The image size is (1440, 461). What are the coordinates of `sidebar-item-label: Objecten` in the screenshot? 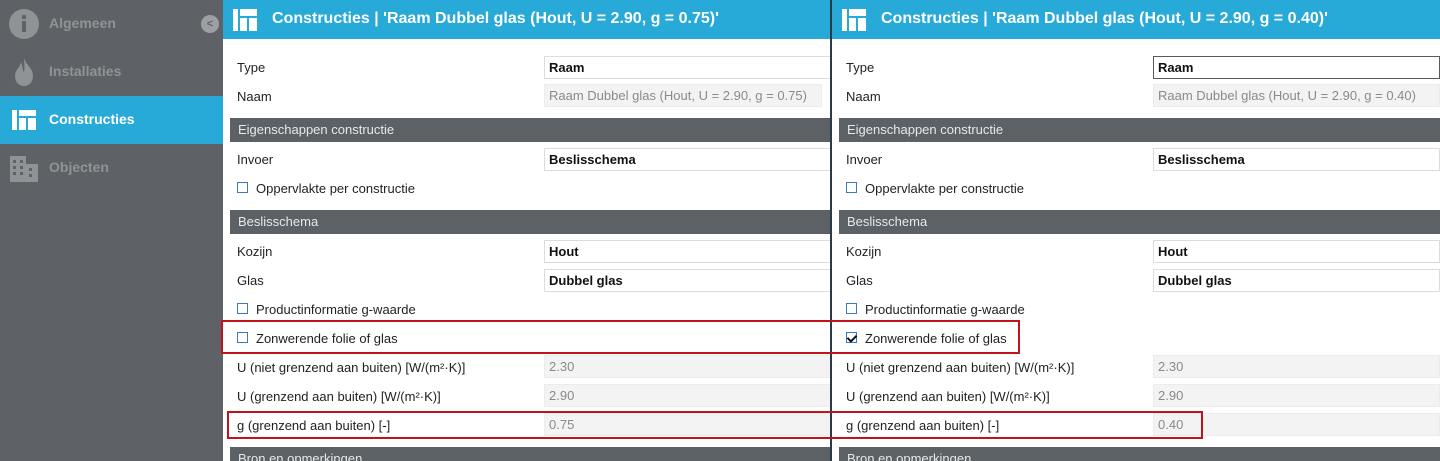 It's located at (79, 167).